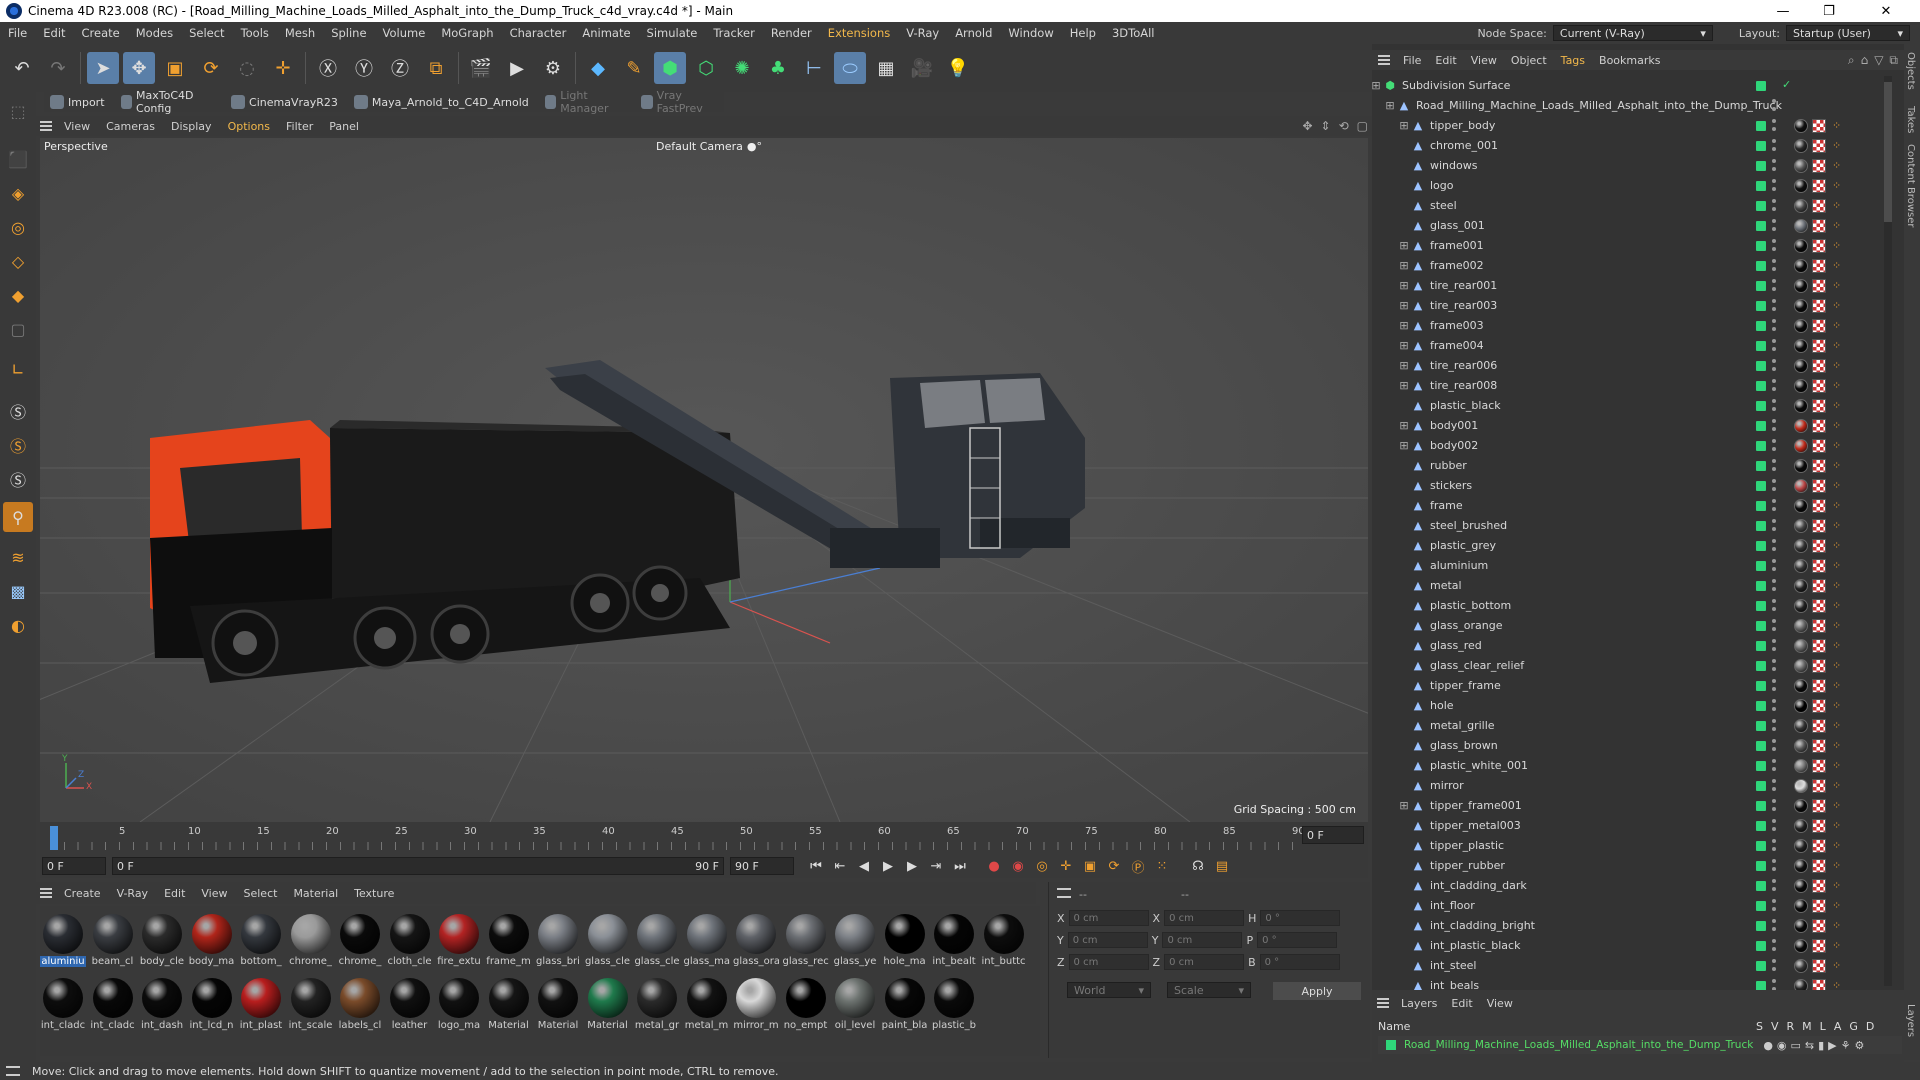 Image resolution: width=1920 pixels, height=1080 pixels. Describe the element at coordinates (1627, 346) in the screenshot. I see `object-row-frame004: ⊞ ▲ frame004 ⁘` at that location.